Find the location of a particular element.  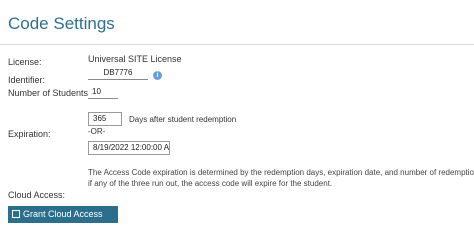

or-text: -OR- is located at coordinates (97, 131).